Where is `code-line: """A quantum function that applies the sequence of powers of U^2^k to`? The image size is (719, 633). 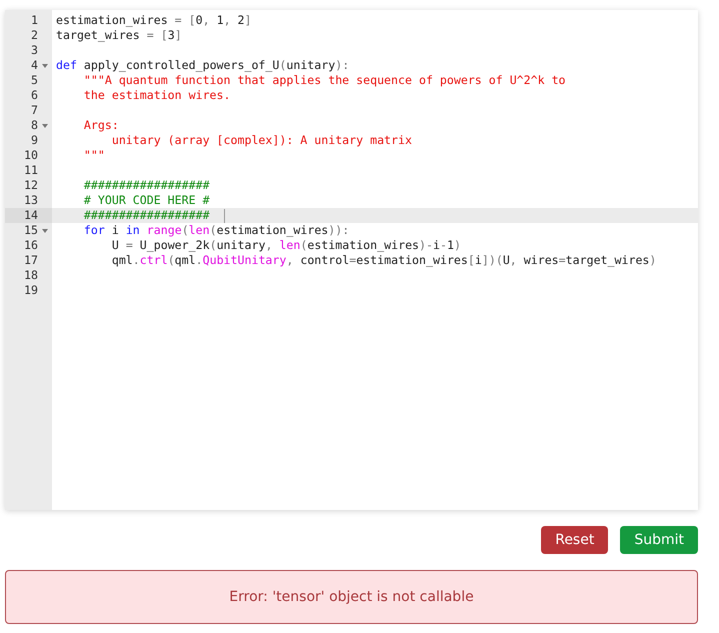
code-line: """A quantum function that applies the sequence of powers of U^2^k to is located at coordinates (324, 80).